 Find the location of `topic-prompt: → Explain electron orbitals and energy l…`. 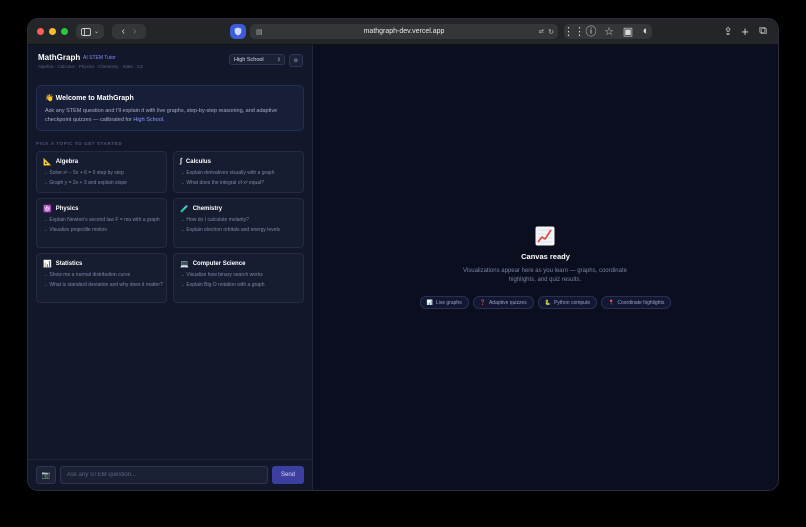

topic-prompt: → Explain electron orbitals and energy l… is located at coordinates (240, 230).